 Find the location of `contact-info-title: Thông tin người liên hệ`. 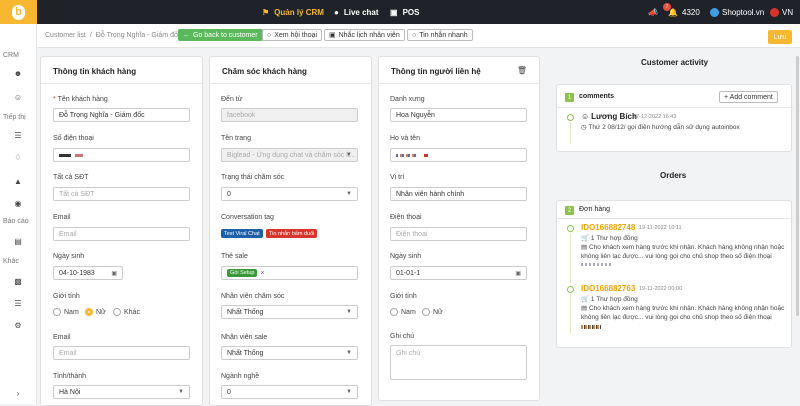

contact-info-title: Thông tin người liên hệ is located at coordinates (436, 71).